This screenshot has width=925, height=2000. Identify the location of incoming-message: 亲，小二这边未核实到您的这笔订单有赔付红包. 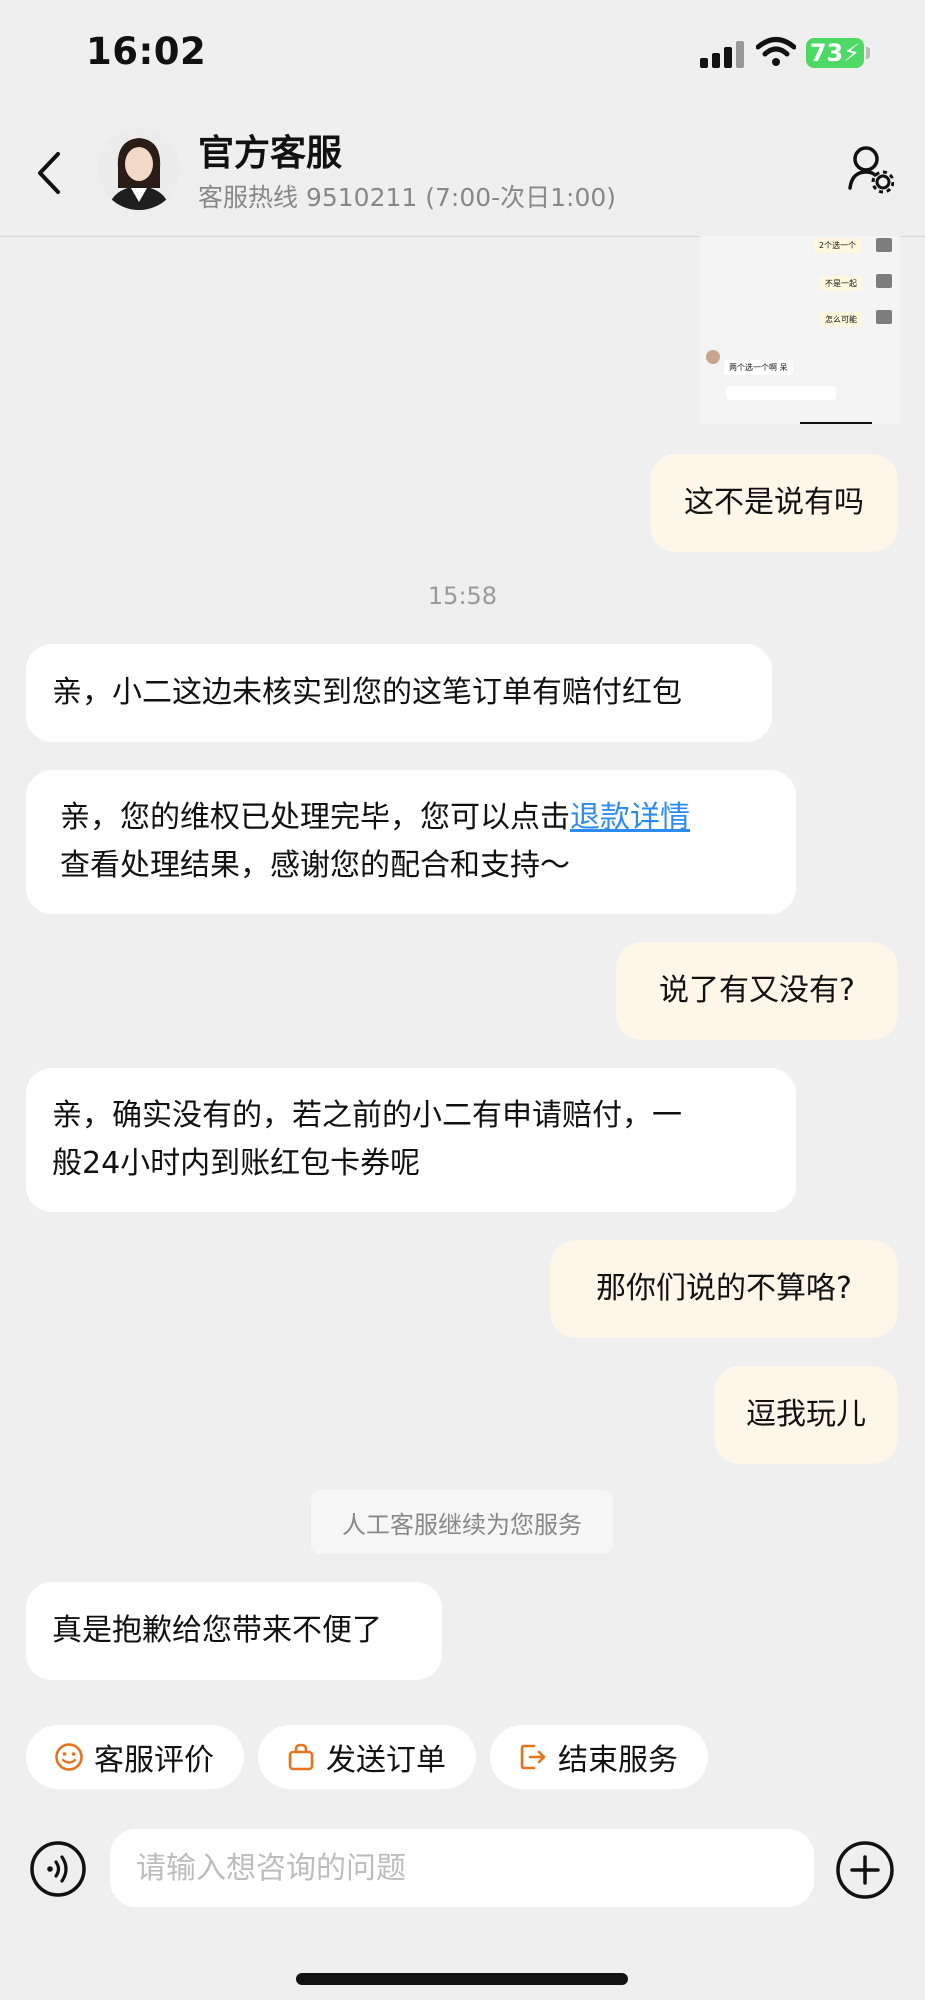
(399, 693).